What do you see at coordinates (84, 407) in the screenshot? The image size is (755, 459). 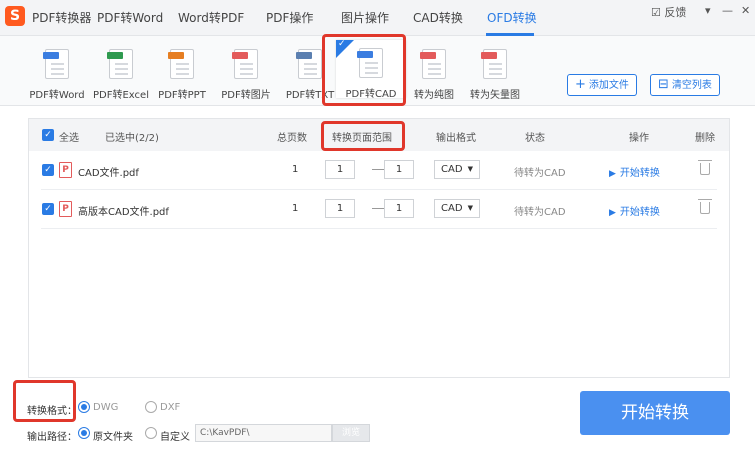 I see `dwg-radio` at bounding box center [84, 407].